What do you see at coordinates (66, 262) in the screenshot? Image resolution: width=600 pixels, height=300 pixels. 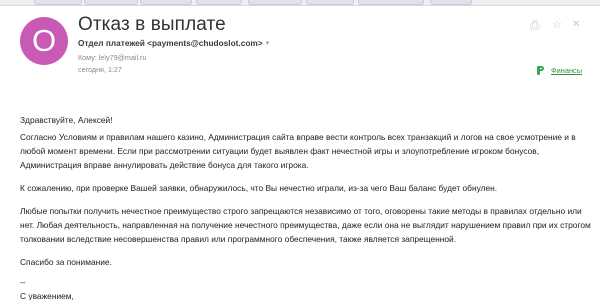 I see `thanks-line: Спасибо за понимание.` at bounding box center [66, 262].